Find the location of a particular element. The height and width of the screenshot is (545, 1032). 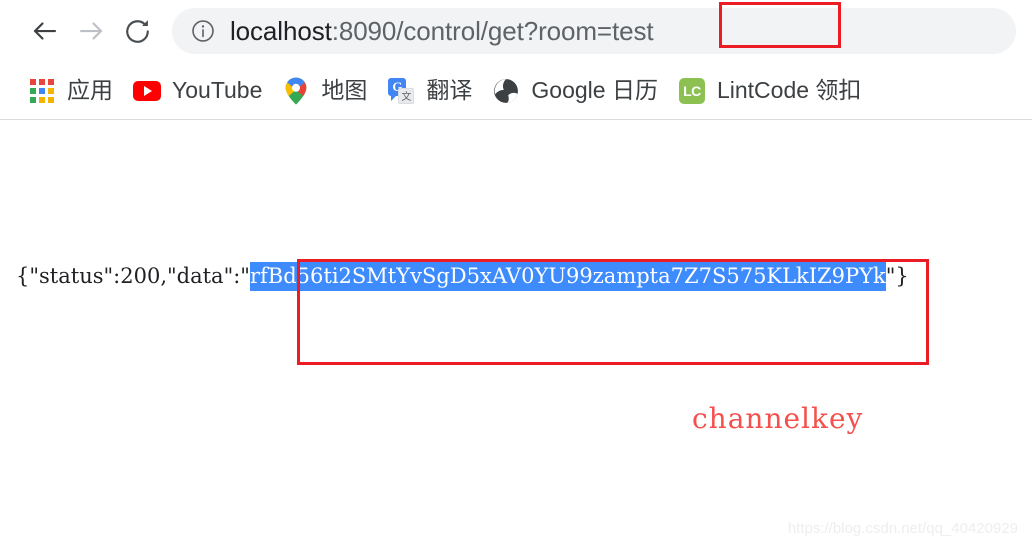

bookmark-label: YouTube is located at coordinates (217, 90).